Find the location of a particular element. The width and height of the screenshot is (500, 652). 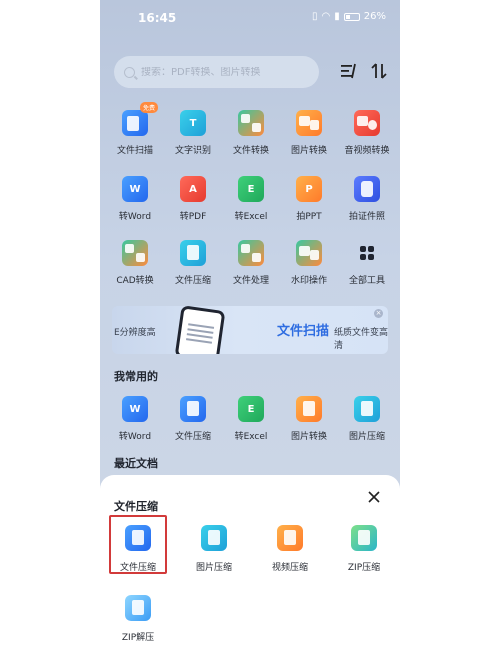

tool-image-convert: 图片转换 is located at coordinates (309, 133).